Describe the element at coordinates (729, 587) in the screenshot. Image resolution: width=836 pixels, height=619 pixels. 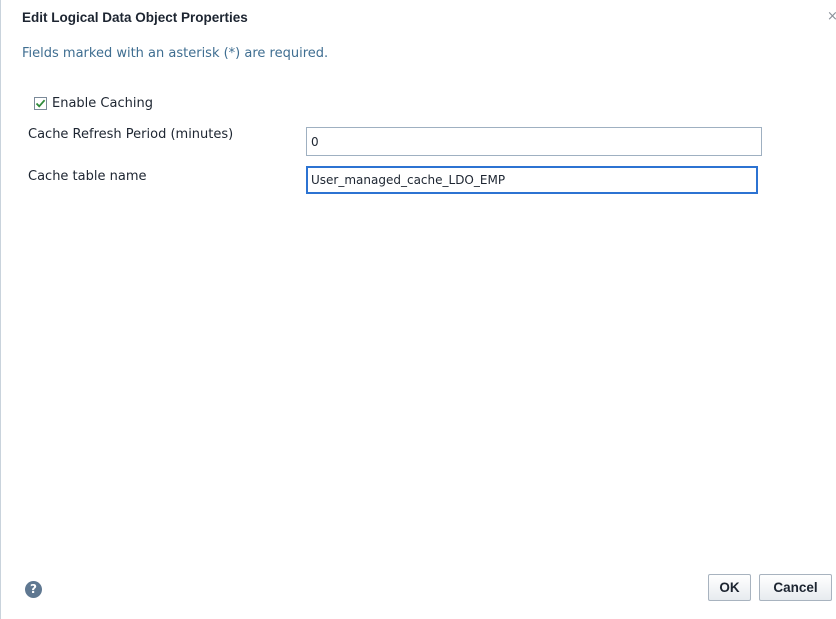
I see `ok-button: OK` at that location.